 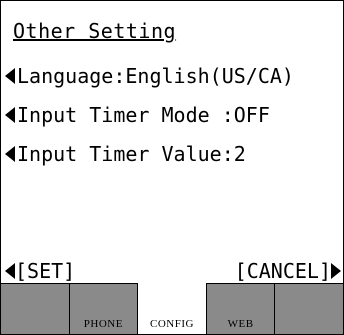 I want to click on setting-input-timer-mode: Input Timer Mode :OFF, so click(x=137, y=115).